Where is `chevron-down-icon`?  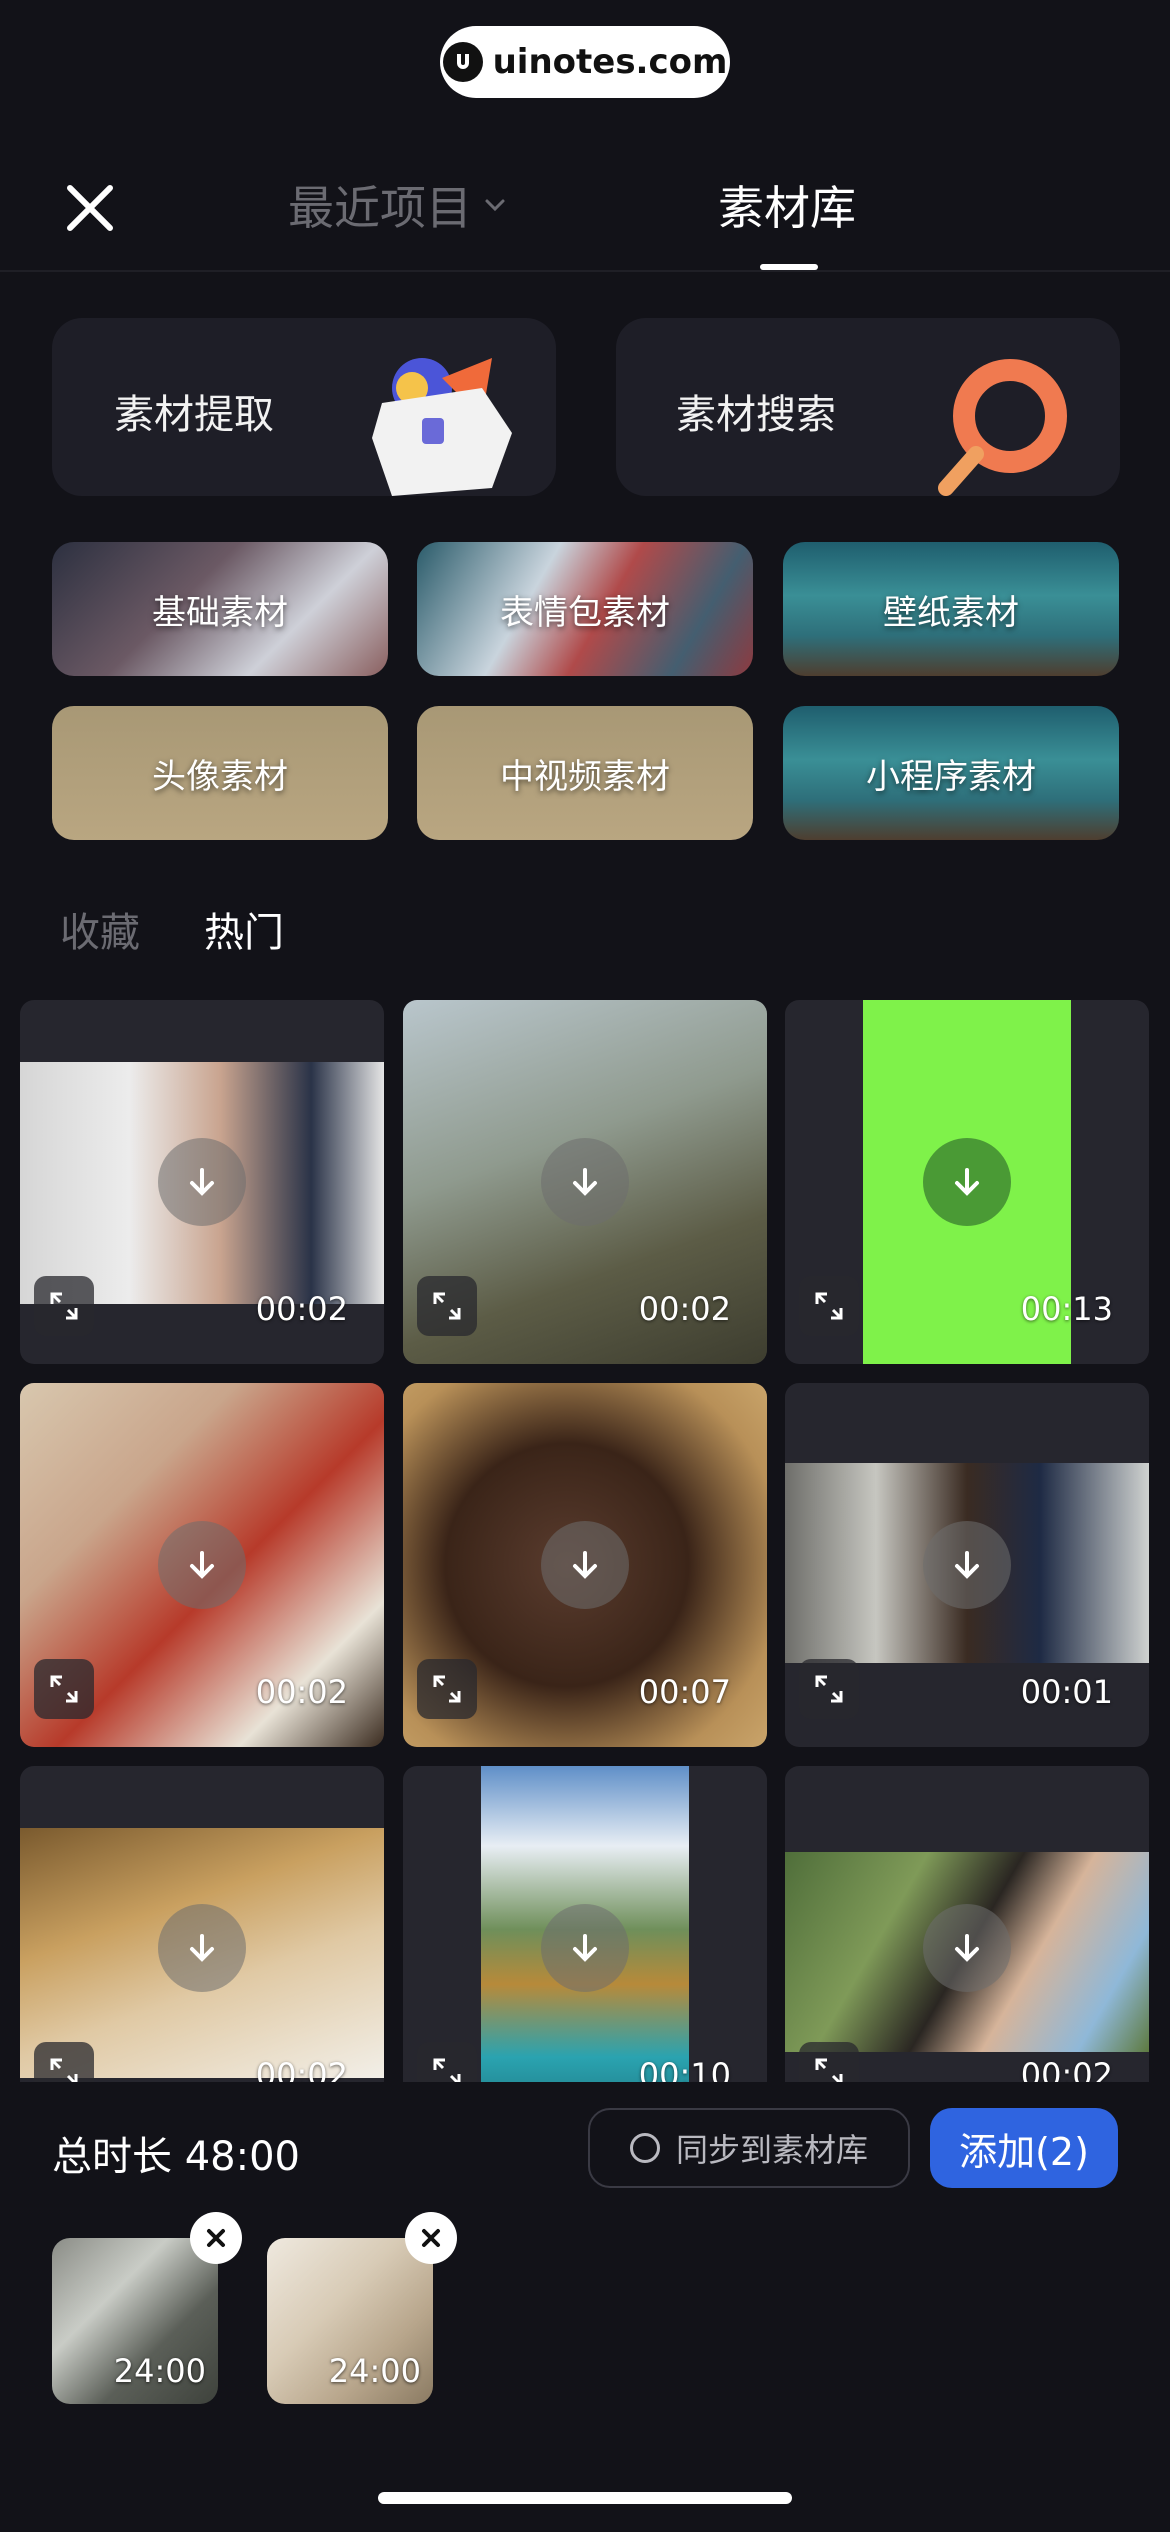
chevron-down-icon is located at coordinates (495, 205).